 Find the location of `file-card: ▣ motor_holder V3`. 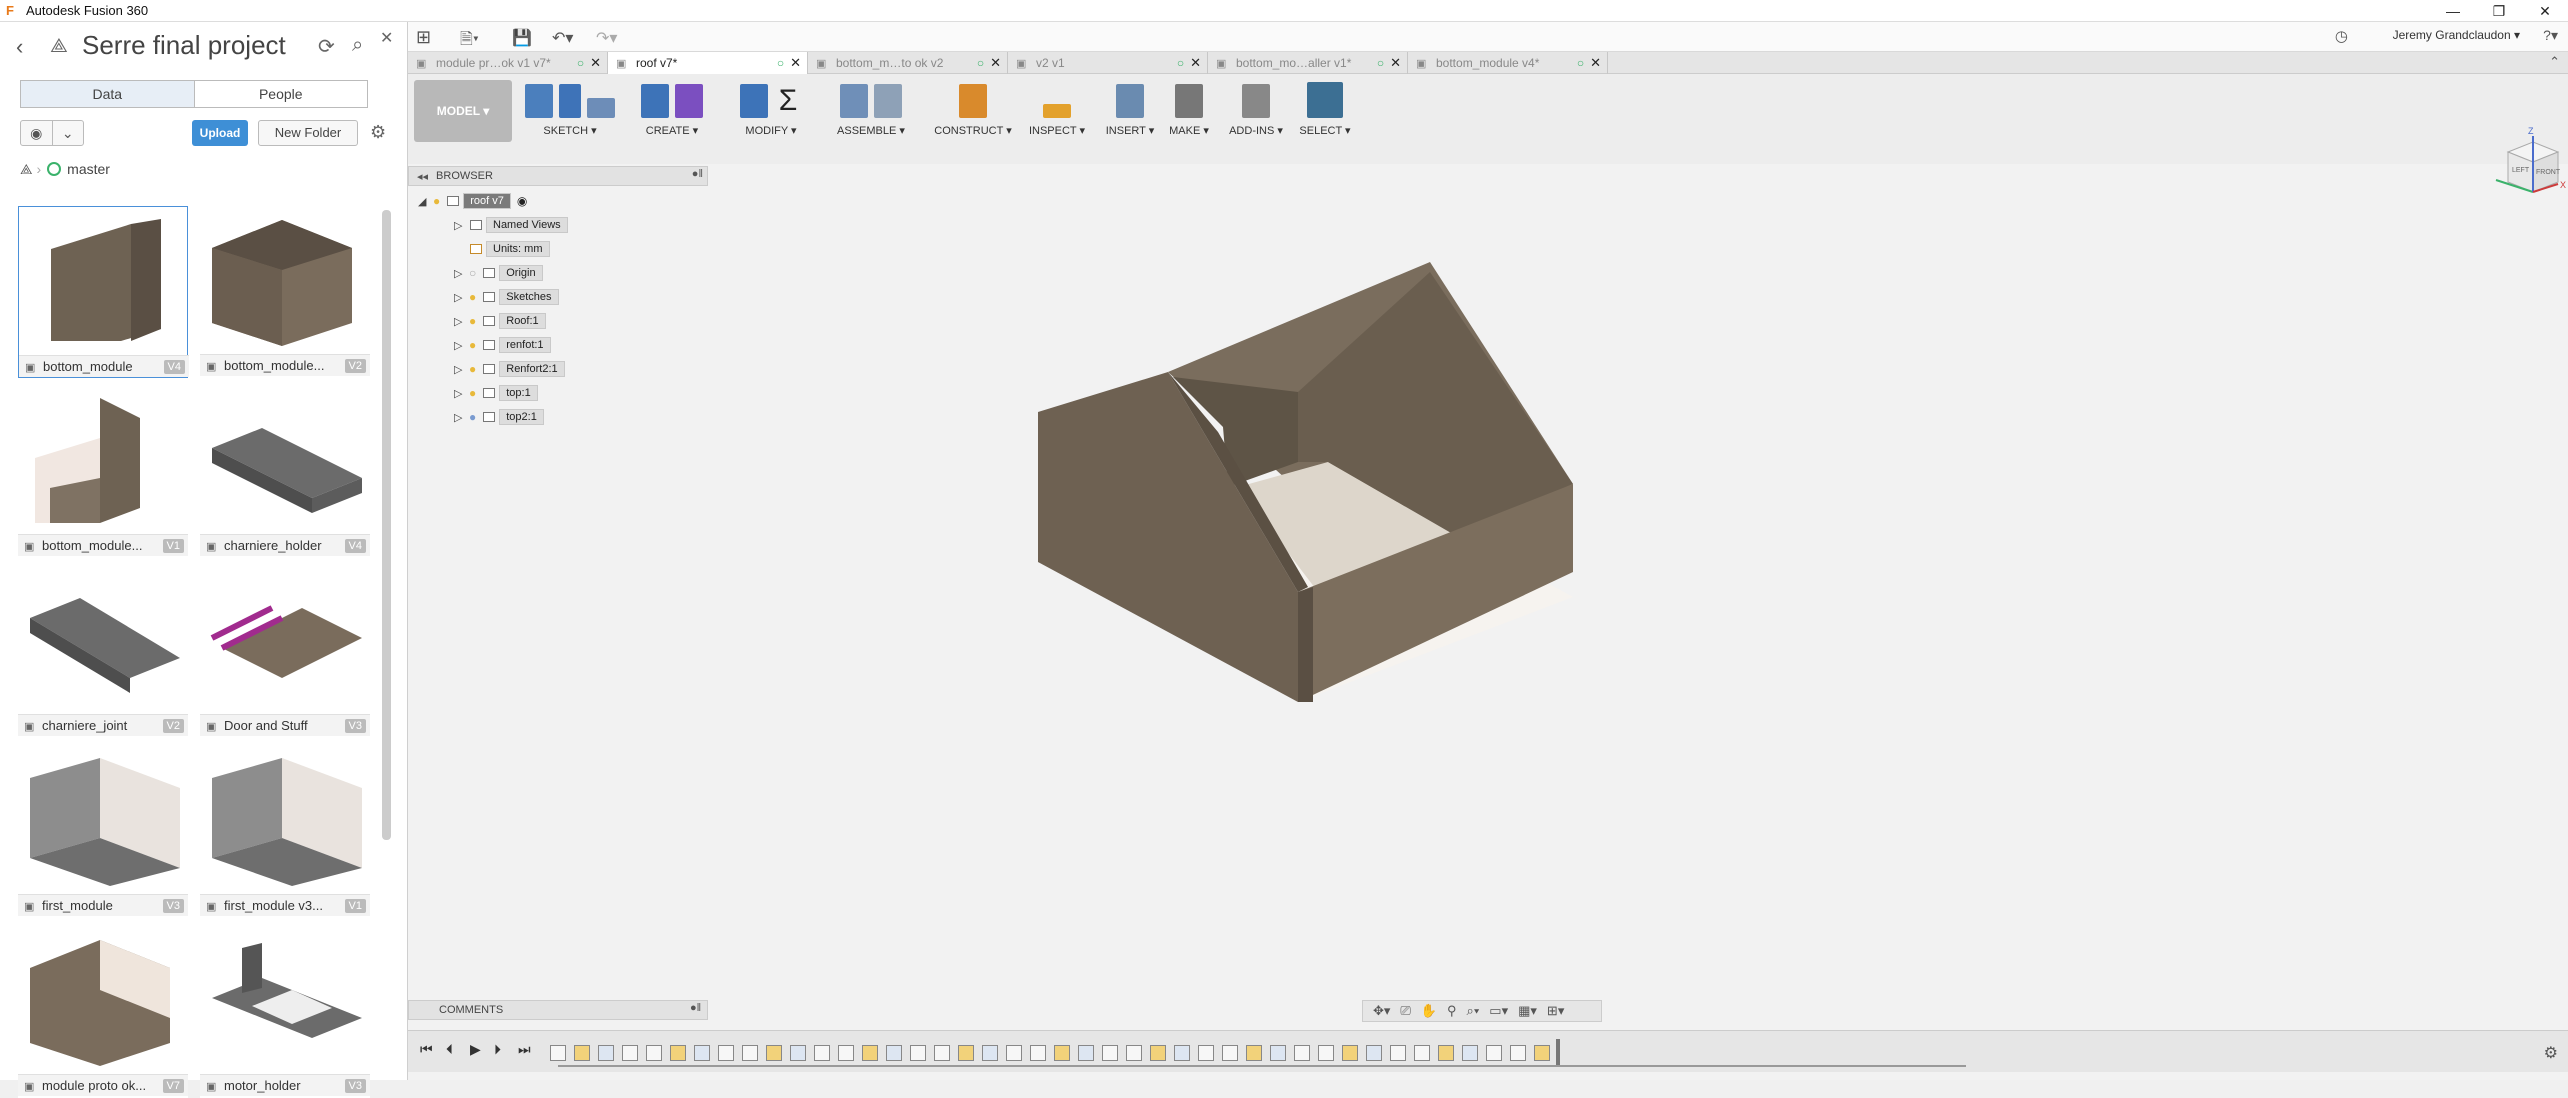

file-card: ▣ motor_holder V3 is located at coordinates (285, 1012).